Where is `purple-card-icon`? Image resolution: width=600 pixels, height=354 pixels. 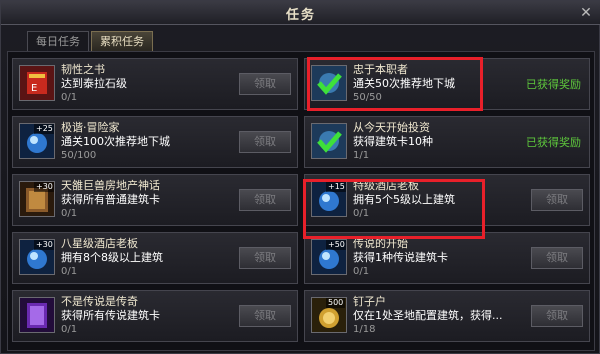
purple-card-icon is located at coordinates (37, 315).